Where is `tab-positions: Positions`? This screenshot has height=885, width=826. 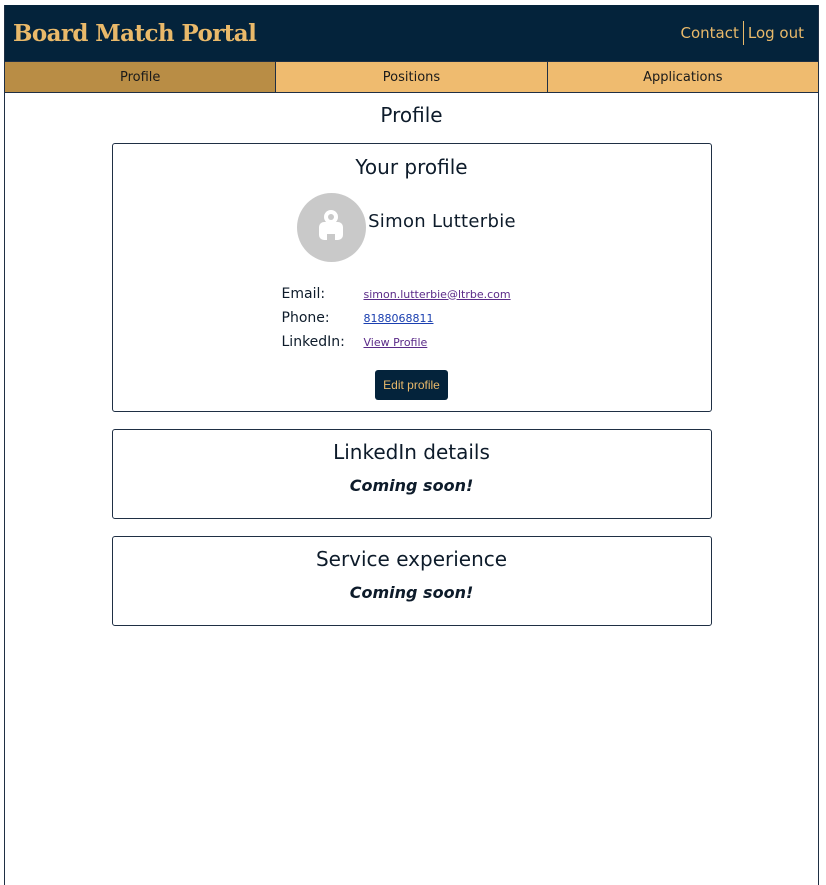
tab-positions: Positions is located at coordinates (412, 76).